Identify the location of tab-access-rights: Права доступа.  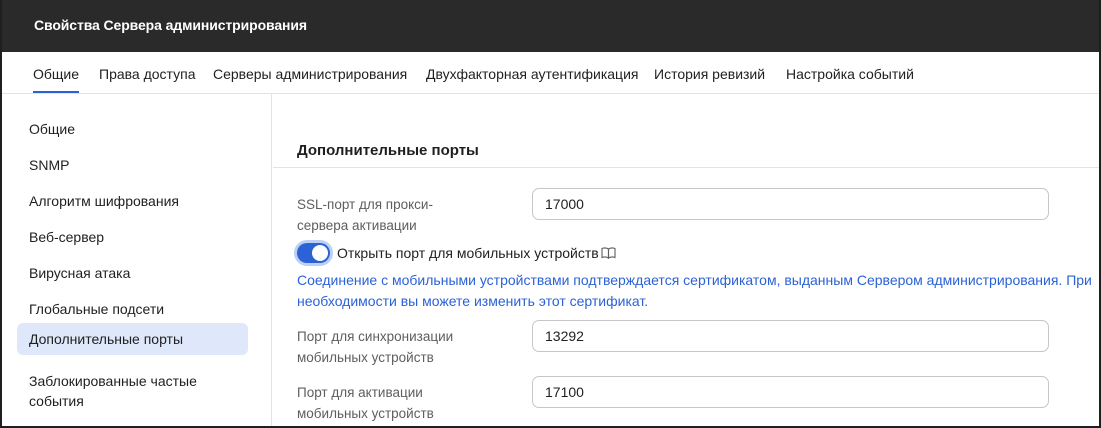
(147, 74).